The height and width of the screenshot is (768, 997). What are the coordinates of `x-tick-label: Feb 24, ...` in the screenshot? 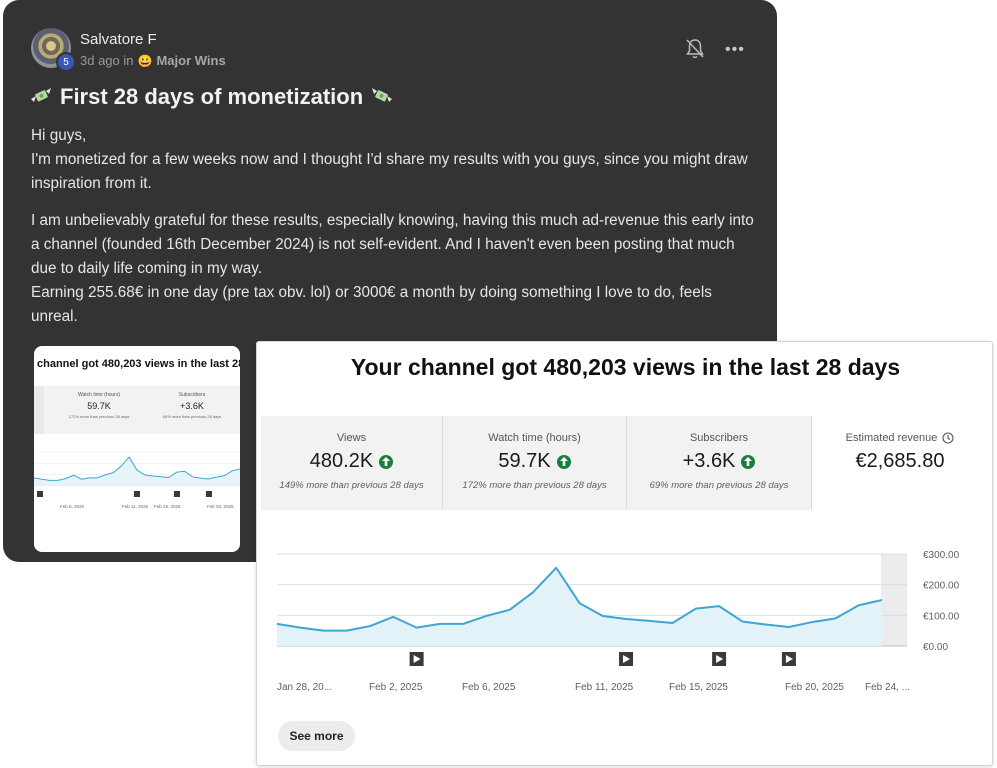 It's located at (887, 687).